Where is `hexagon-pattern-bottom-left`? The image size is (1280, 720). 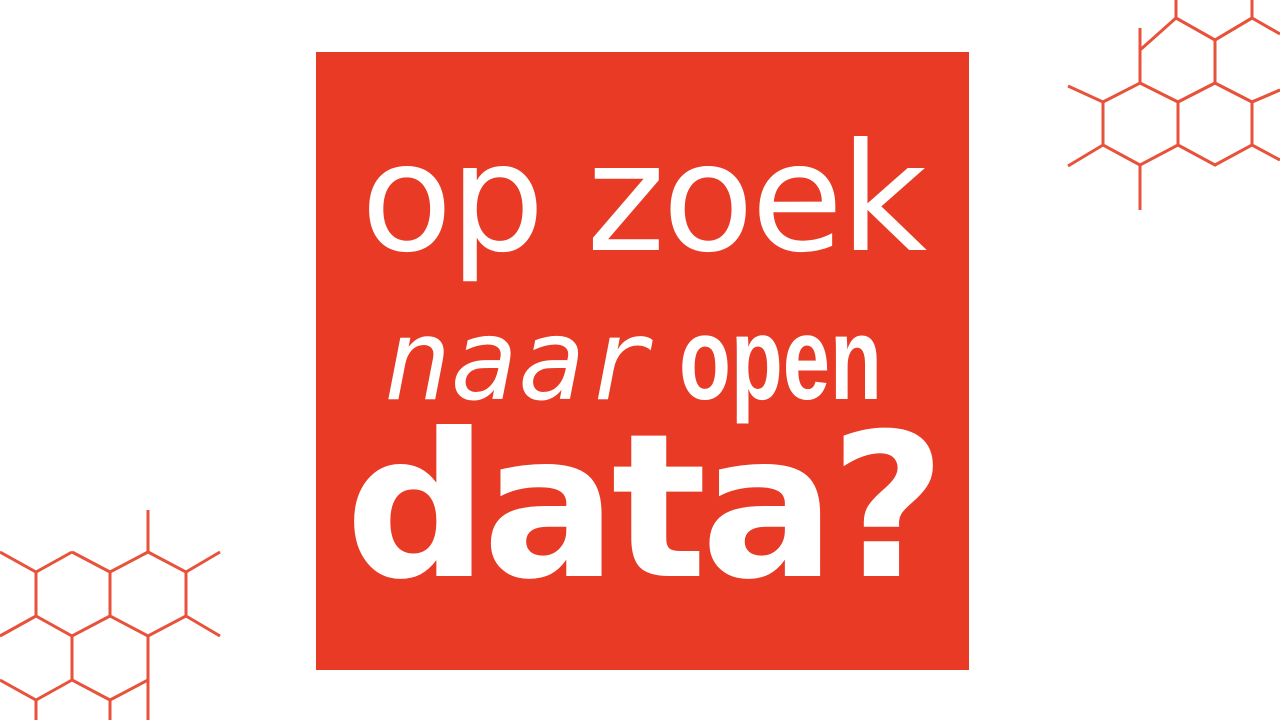 hexagon-pattern-bottom-left is located at coordinates (110, 615).